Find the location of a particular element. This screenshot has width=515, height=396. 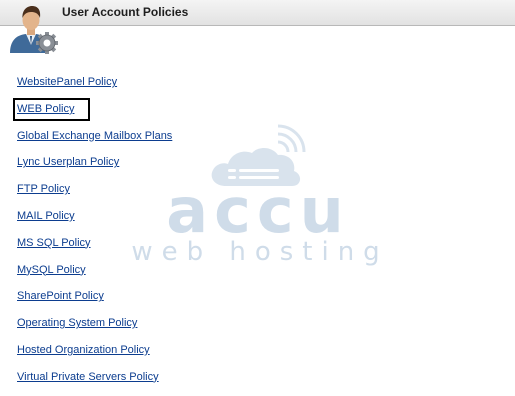

list-item: Virtual Private Servers Policy is located at coordinates (94, 382).